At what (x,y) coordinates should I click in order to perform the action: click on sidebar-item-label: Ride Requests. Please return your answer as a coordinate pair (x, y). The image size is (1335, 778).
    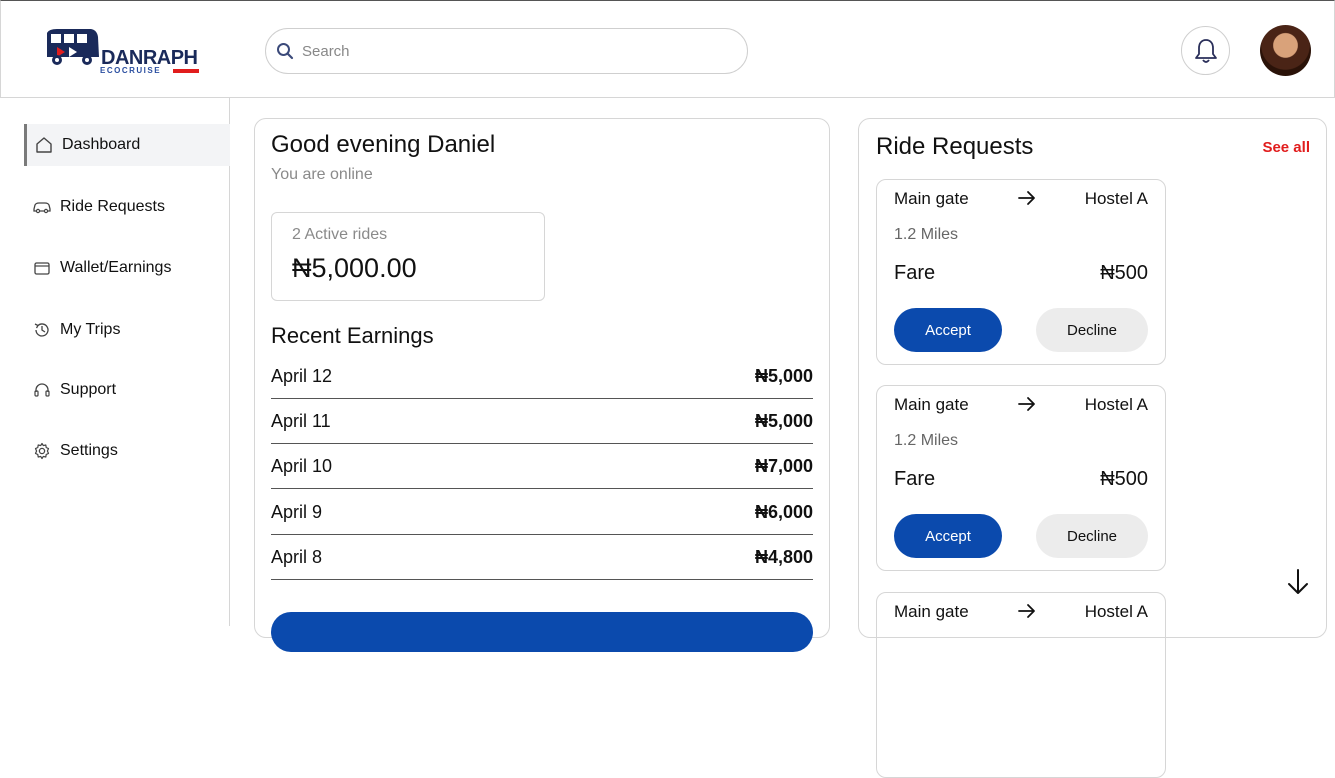
    Looking at the image, I should click on (112, 206).